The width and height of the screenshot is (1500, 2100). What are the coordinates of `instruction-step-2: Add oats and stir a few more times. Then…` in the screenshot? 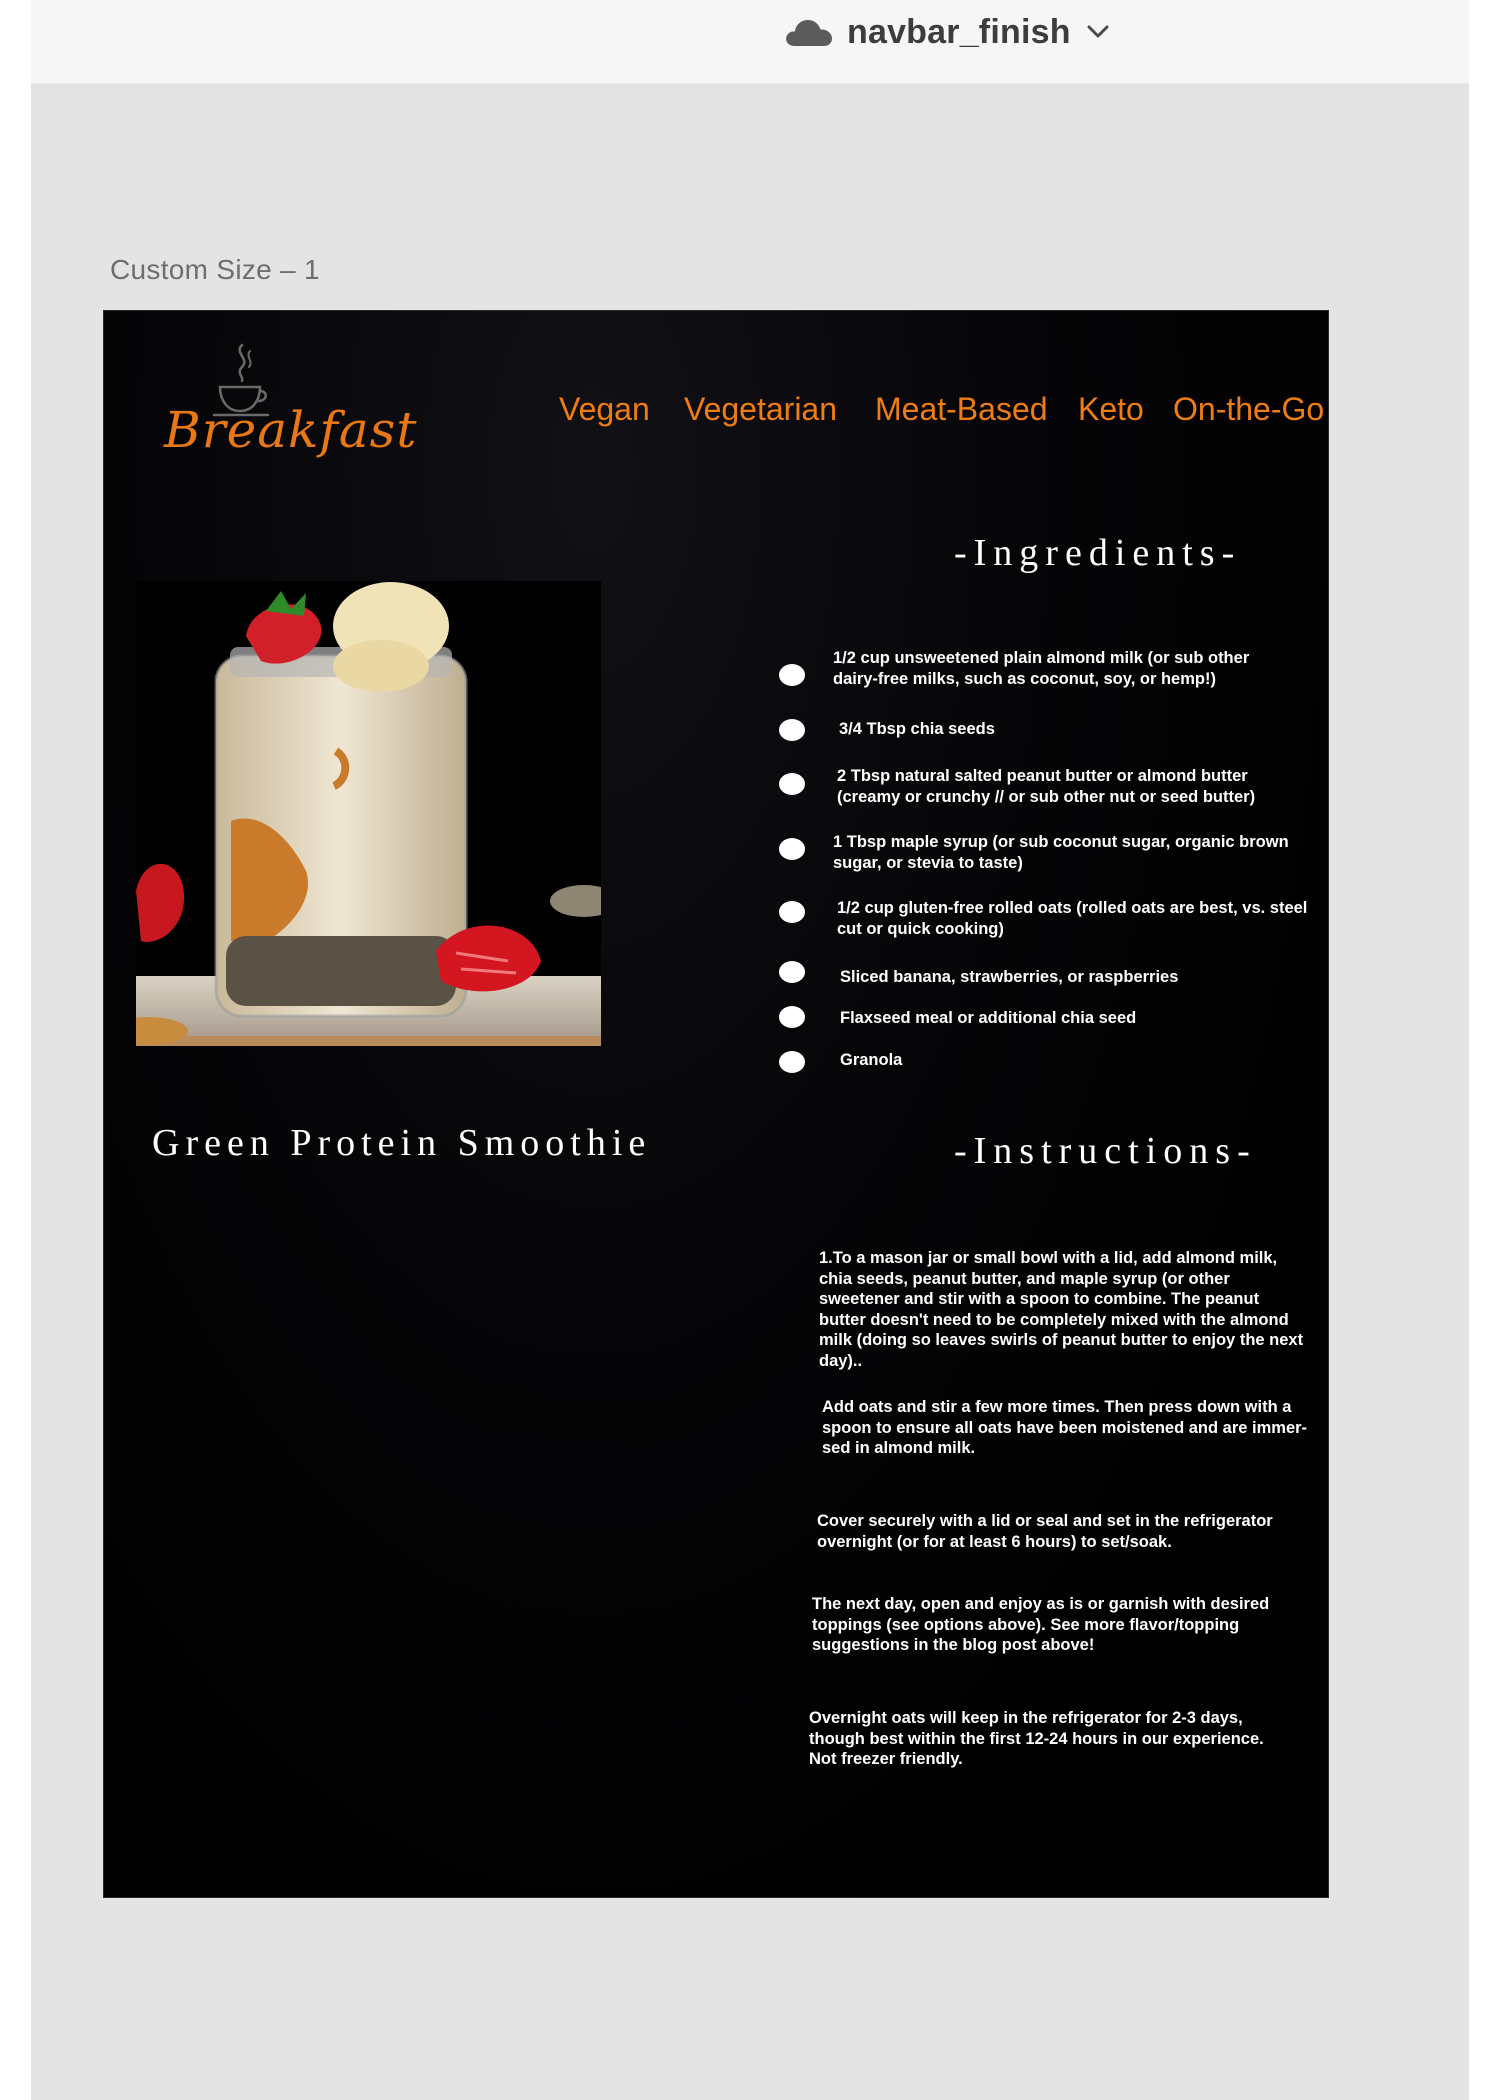 It's located at (1065, 1427).